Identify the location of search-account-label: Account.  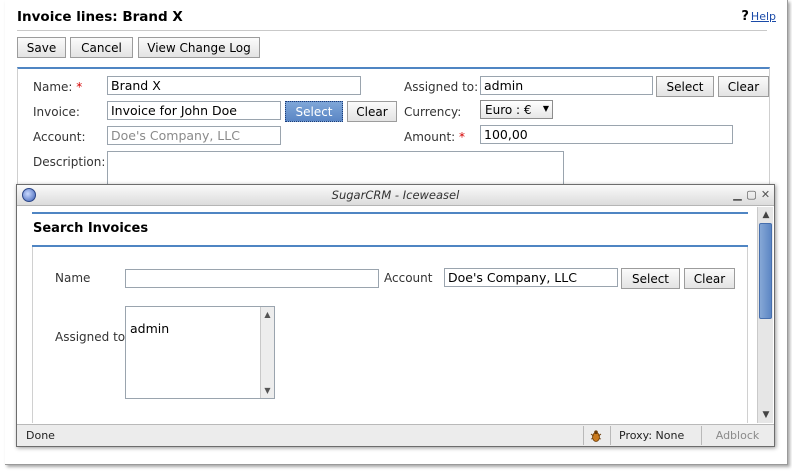
(408, 278).